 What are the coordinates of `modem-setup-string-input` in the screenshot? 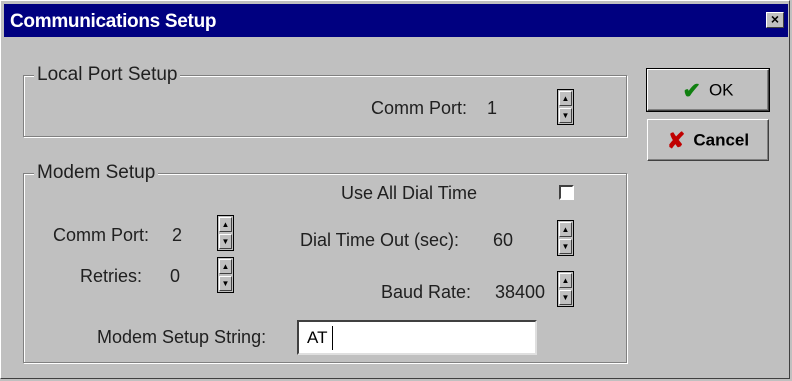 It's located at (417, 337).